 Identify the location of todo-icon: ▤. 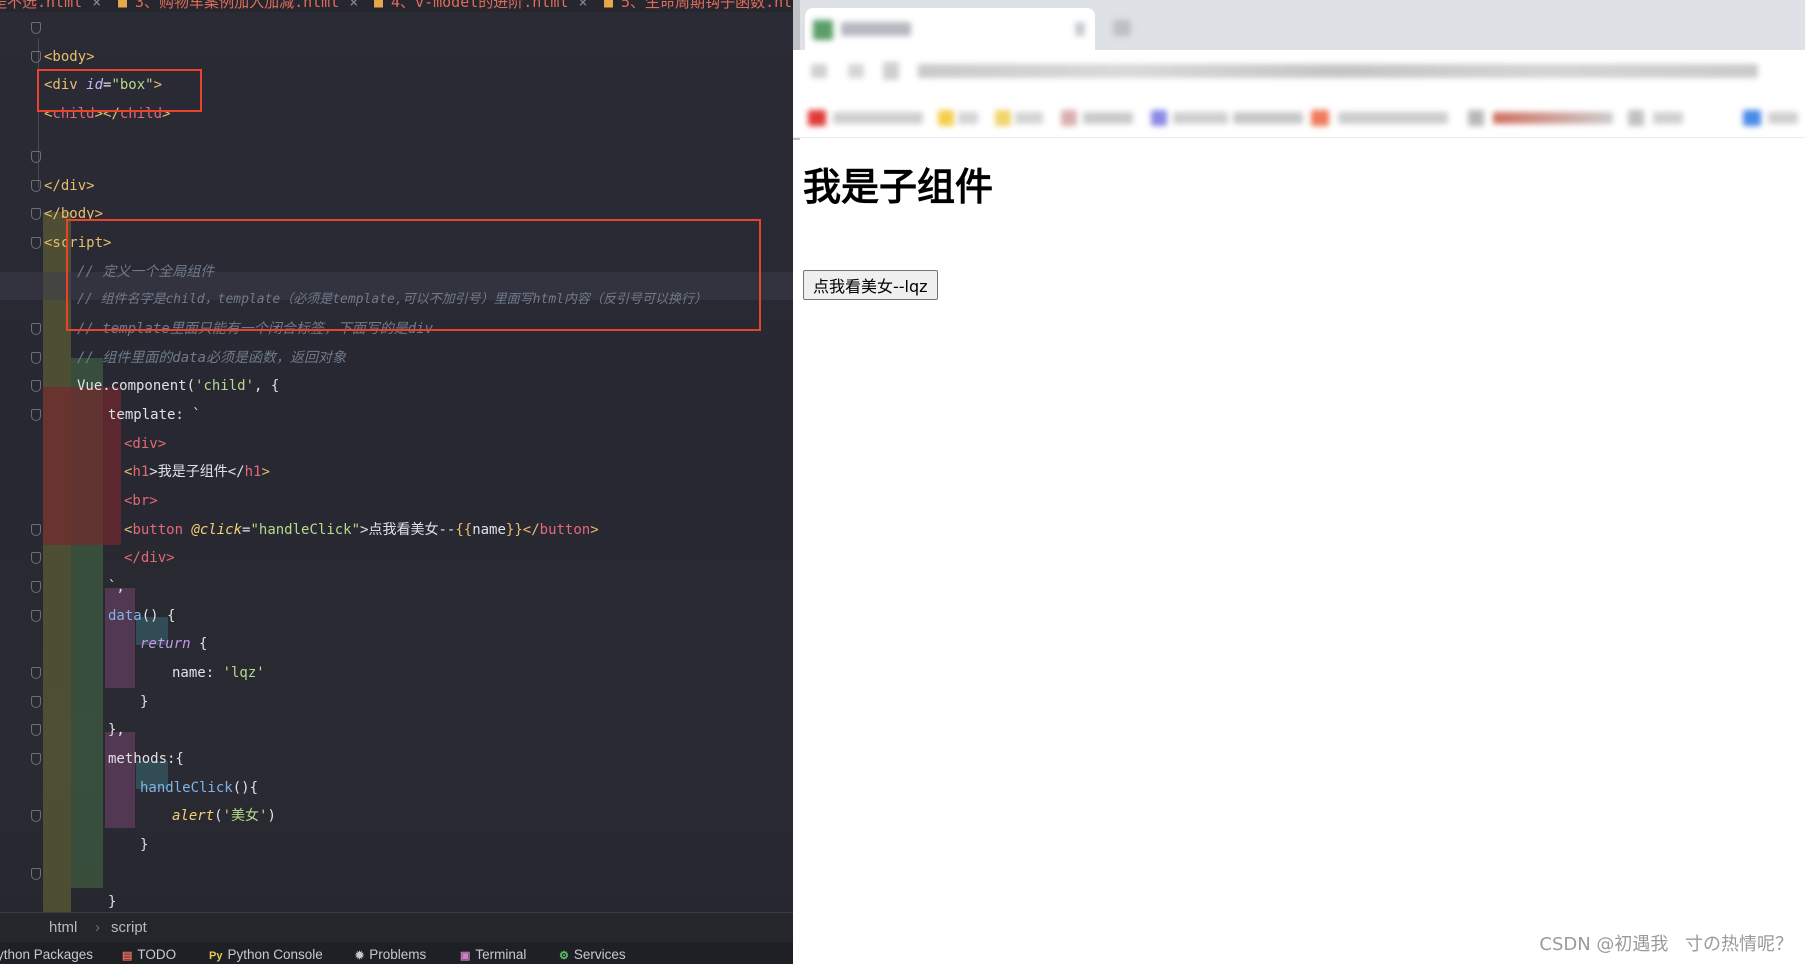
(127, 956).